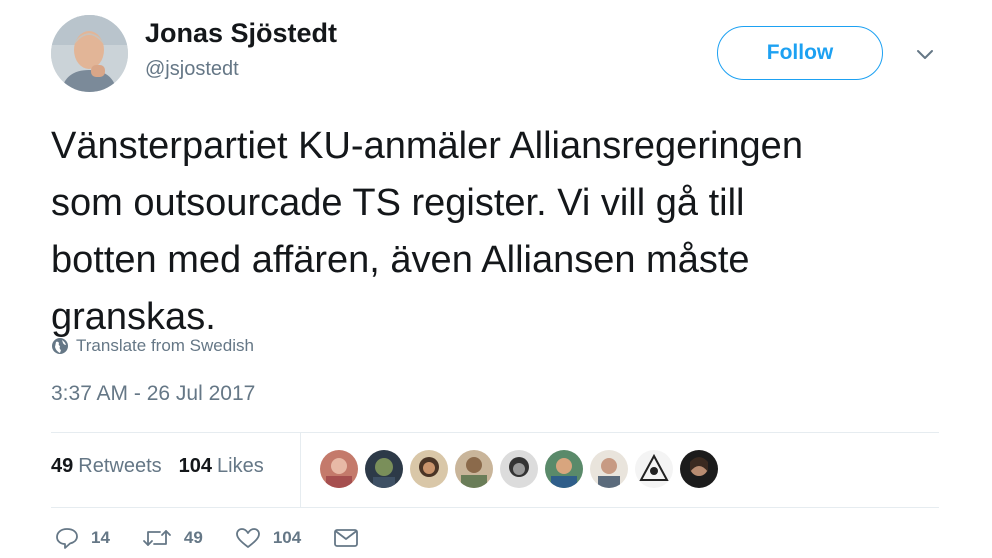  I want to click on translate-label: Translate from Swedish, so click(165, 345).